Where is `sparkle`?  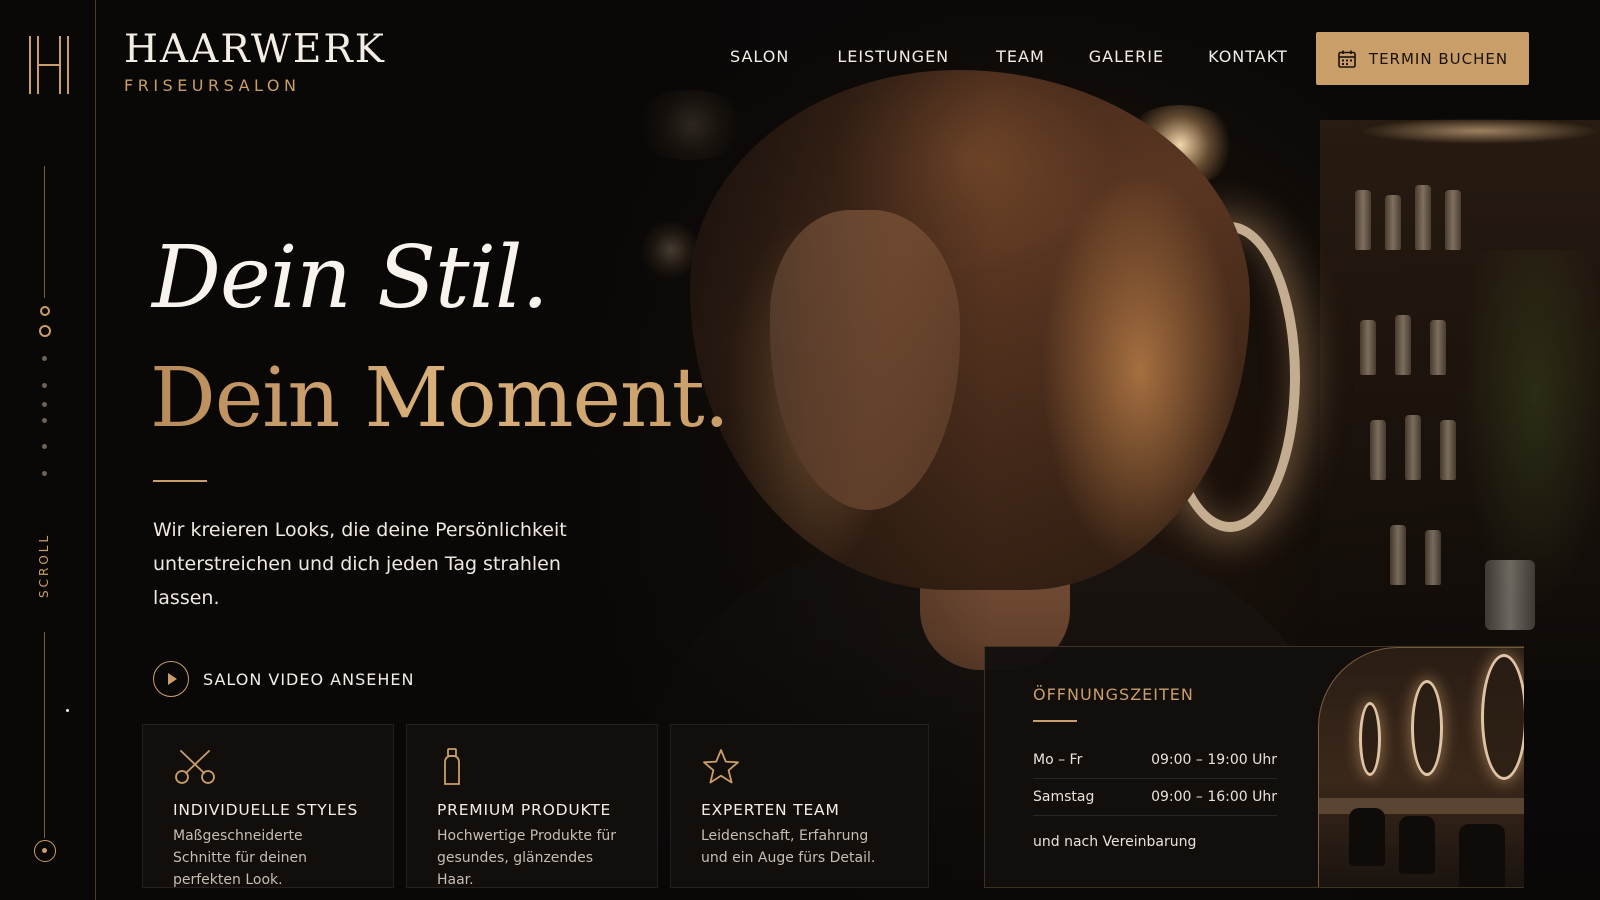
sparkle is located at coordinates (67, 710).